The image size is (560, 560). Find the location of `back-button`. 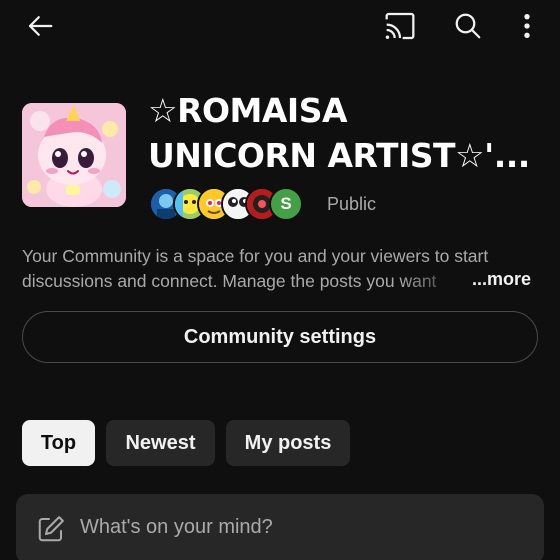

back-button is located at coordinates (40, 26).